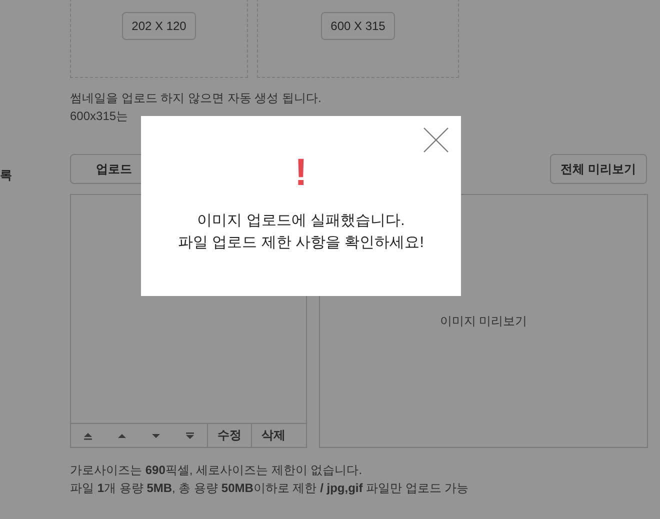 The height and width of the screenshot is (519, 660). Describe the element at coordinates (270, 488) in the screenshot. I see `note-text: 파일 1개 용량 5MB, 총 용량 50MB이하로 제한 / jpg,gif 파일만 업로드 가능` at that location.